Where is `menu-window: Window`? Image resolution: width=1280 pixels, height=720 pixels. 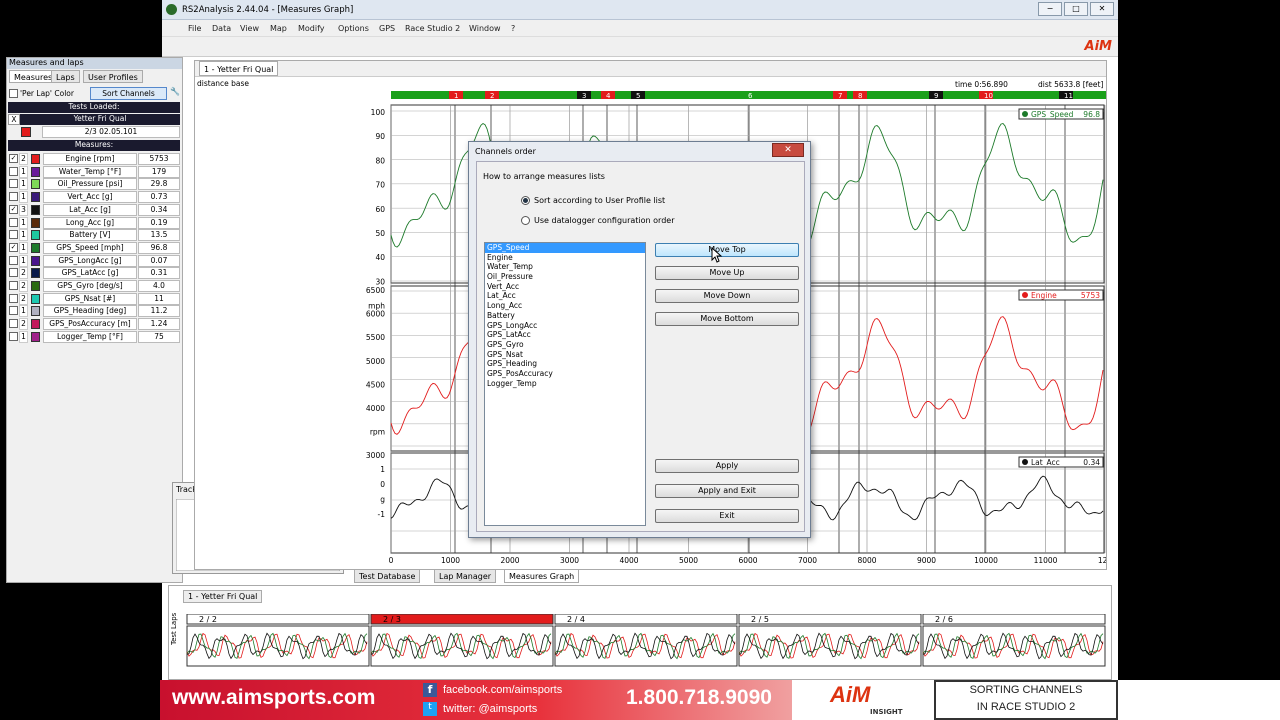
menu-window: Window is located at coordinates (485, 28).